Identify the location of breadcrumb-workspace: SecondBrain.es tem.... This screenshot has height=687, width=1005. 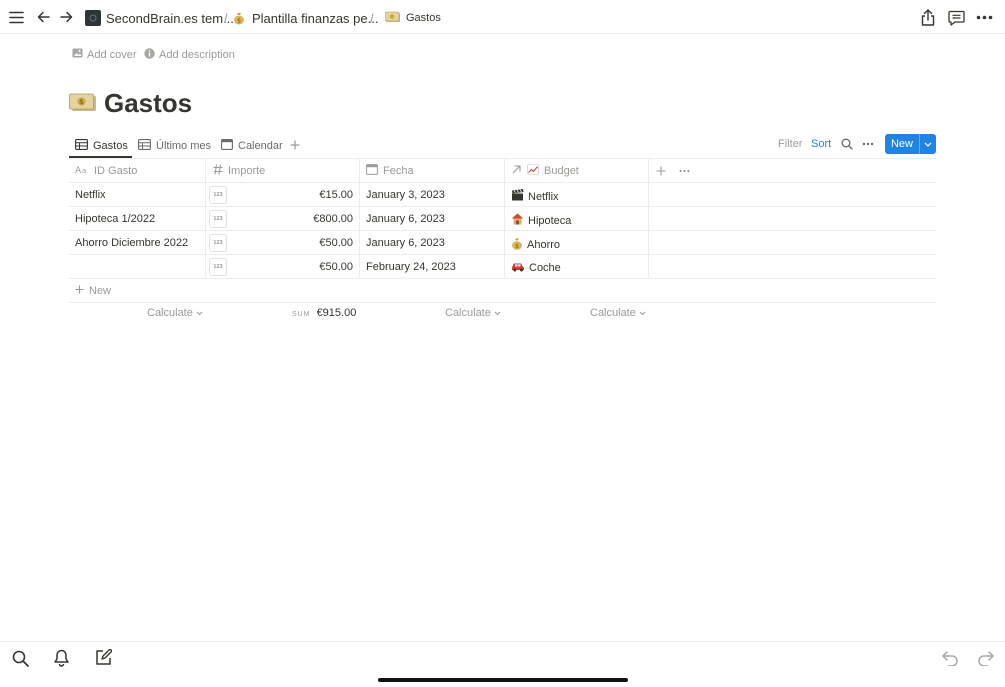
(170, 18).